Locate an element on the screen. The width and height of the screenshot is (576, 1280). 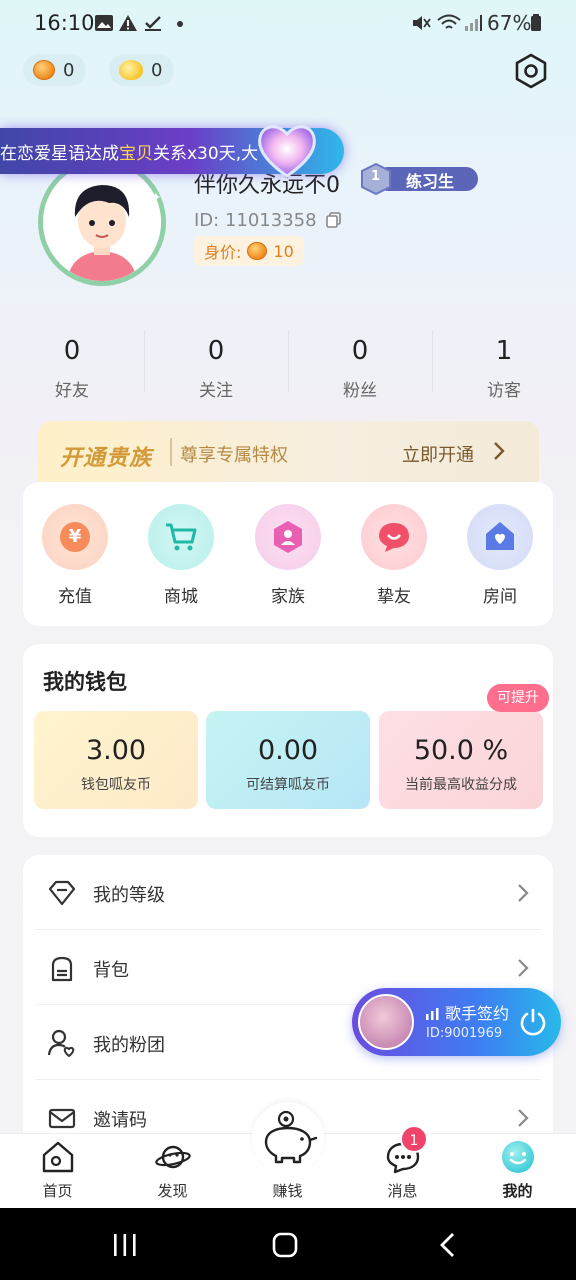
menu-family: 家族 is located at coordinates (288, 555).